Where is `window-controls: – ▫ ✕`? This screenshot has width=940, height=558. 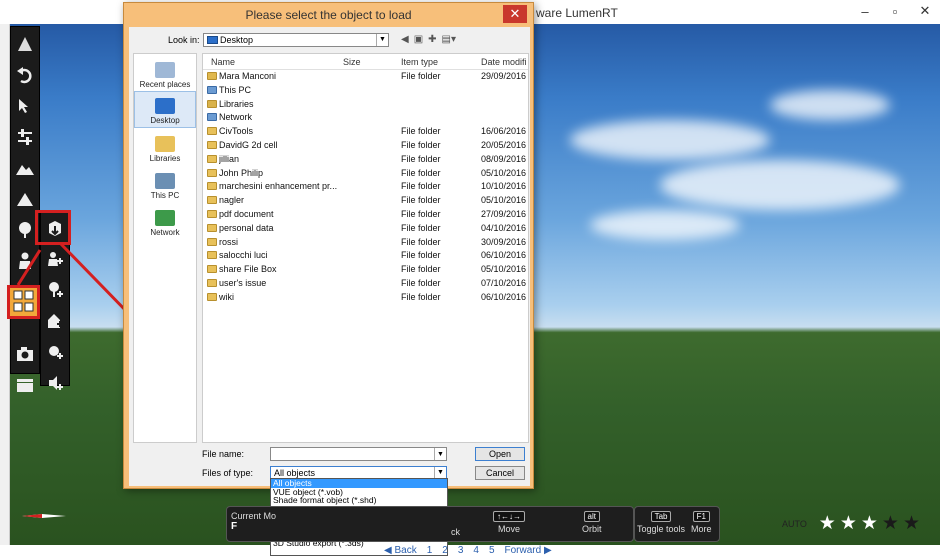 window-controls: – ▫ ✕ is located at coordinates (895, 11).